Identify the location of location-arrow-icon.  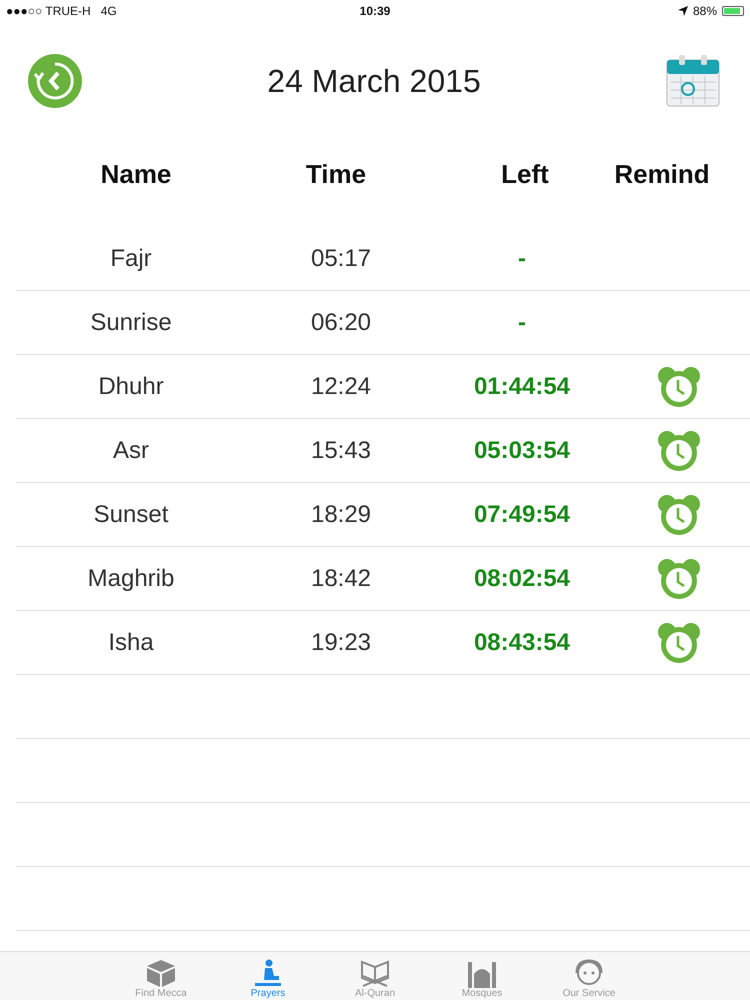
(683, 11).